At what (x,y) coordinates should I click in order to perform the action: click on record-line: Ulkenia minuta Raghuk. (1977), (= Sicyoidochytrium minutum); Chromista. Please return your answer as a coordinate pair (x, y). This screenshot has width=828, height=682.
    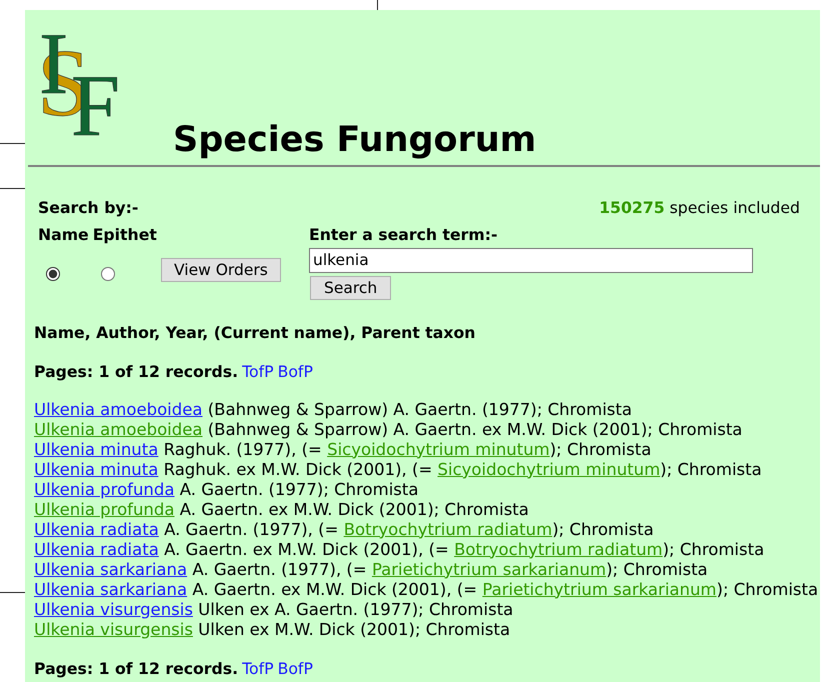
    Looking at the image, I should click on (343, 450).